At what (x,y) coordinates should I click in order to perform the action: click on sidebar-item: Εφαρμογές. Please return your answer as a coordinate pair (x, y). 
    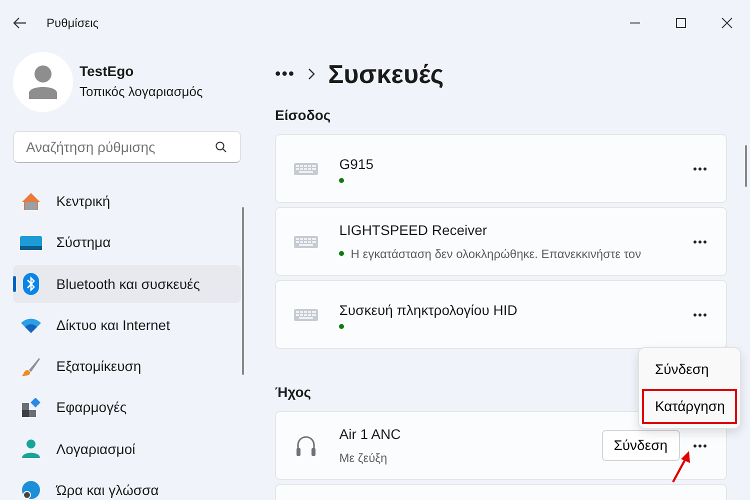
    Looking at the image, I should click on (127, 407).